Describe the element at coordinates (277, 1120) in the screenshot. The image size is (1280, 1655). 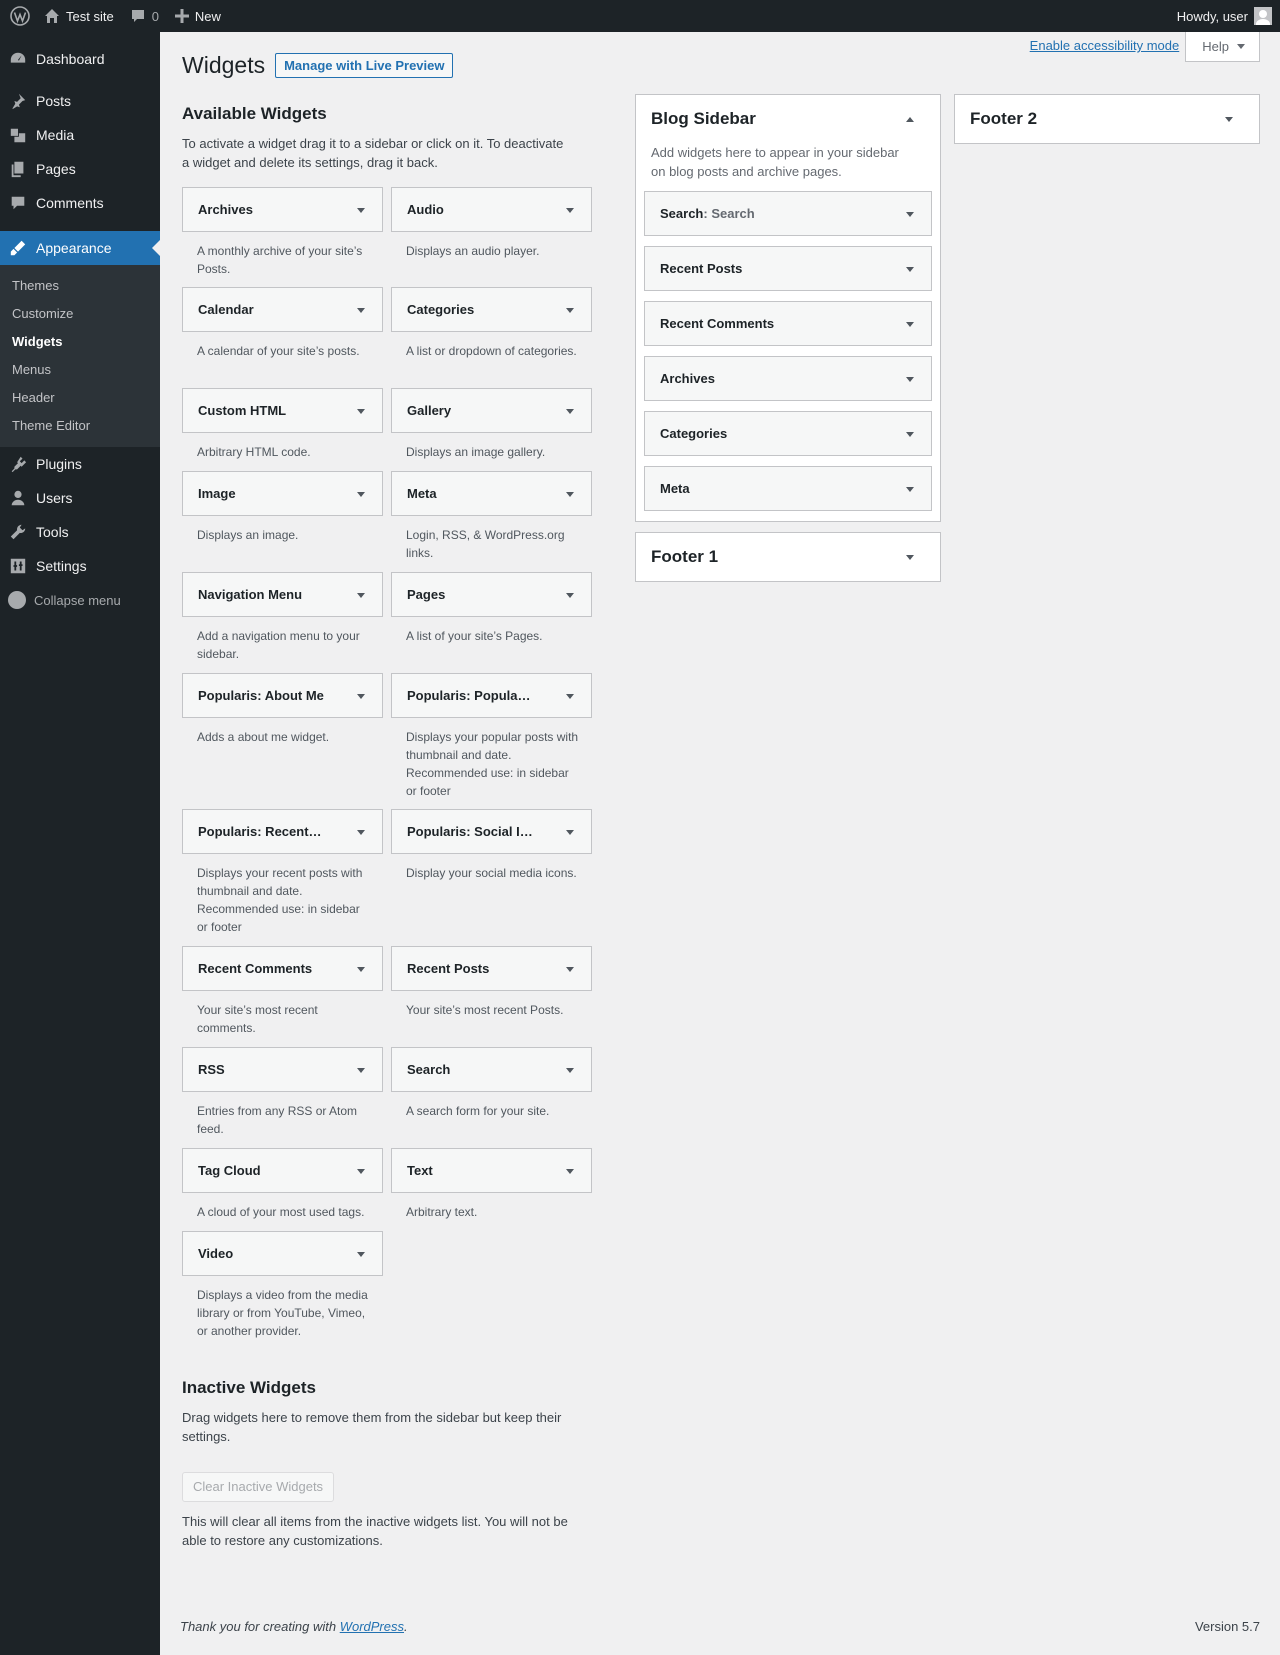
I see `widget-description: Entries from any RSS or Atom feed.` at that location.